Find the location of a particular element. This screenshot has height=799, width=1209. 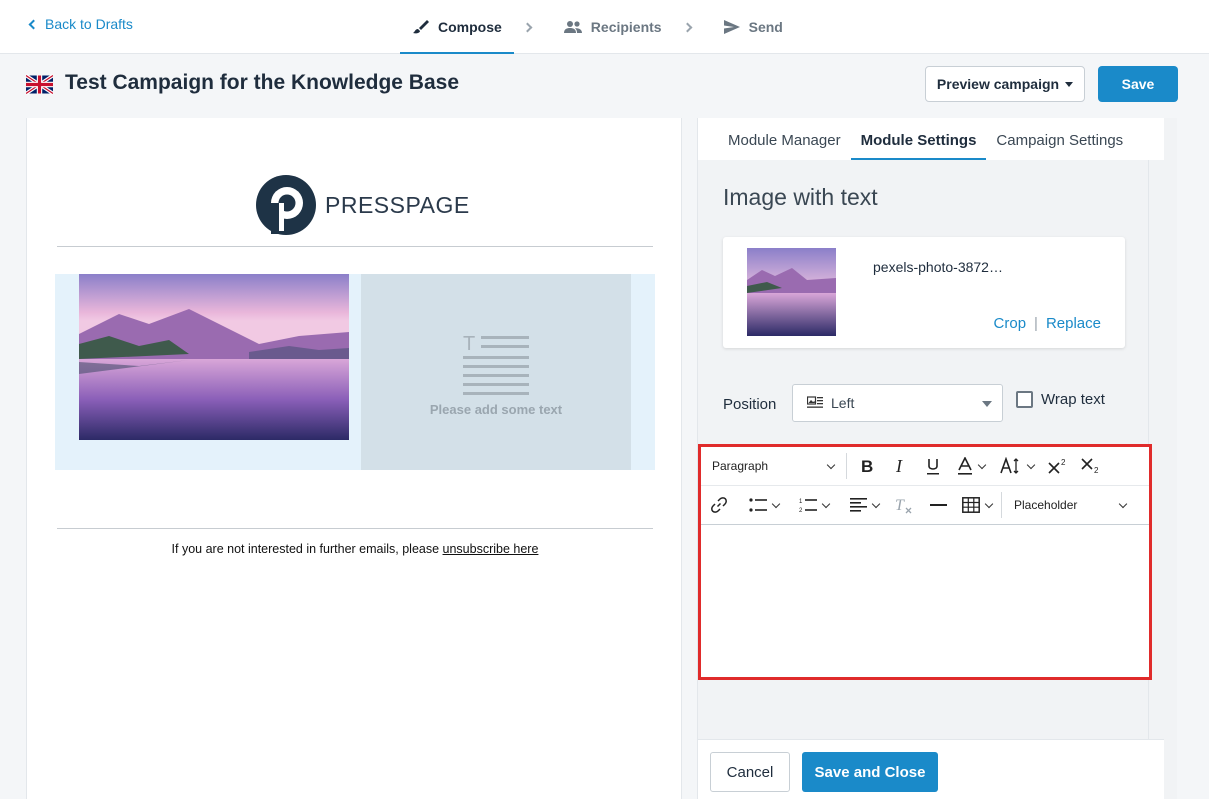

numbered-list-icon: 12 is located at coordinates (808, 506).